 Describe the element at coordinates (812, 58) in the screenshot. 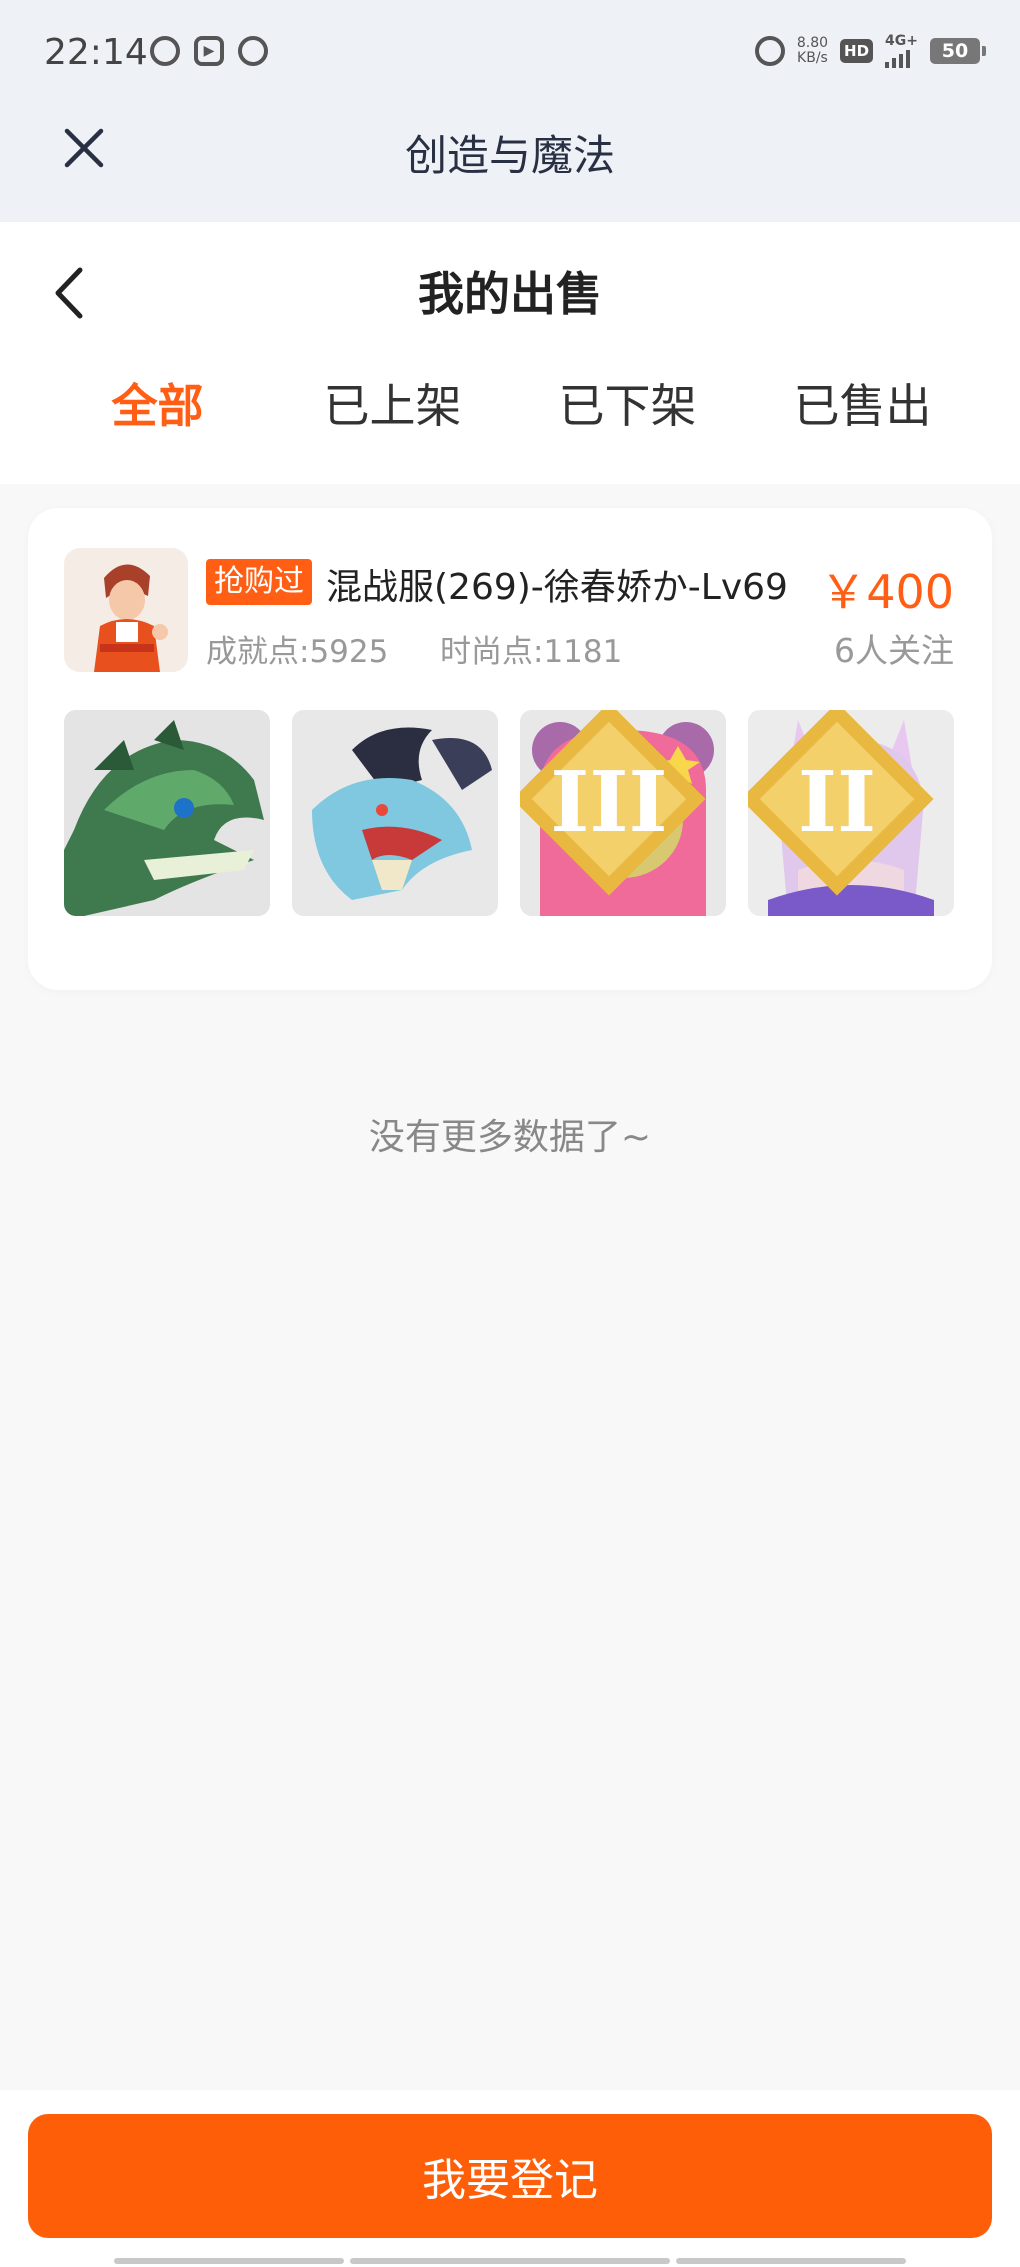

I see `speed-unit: KB/s` at that location.